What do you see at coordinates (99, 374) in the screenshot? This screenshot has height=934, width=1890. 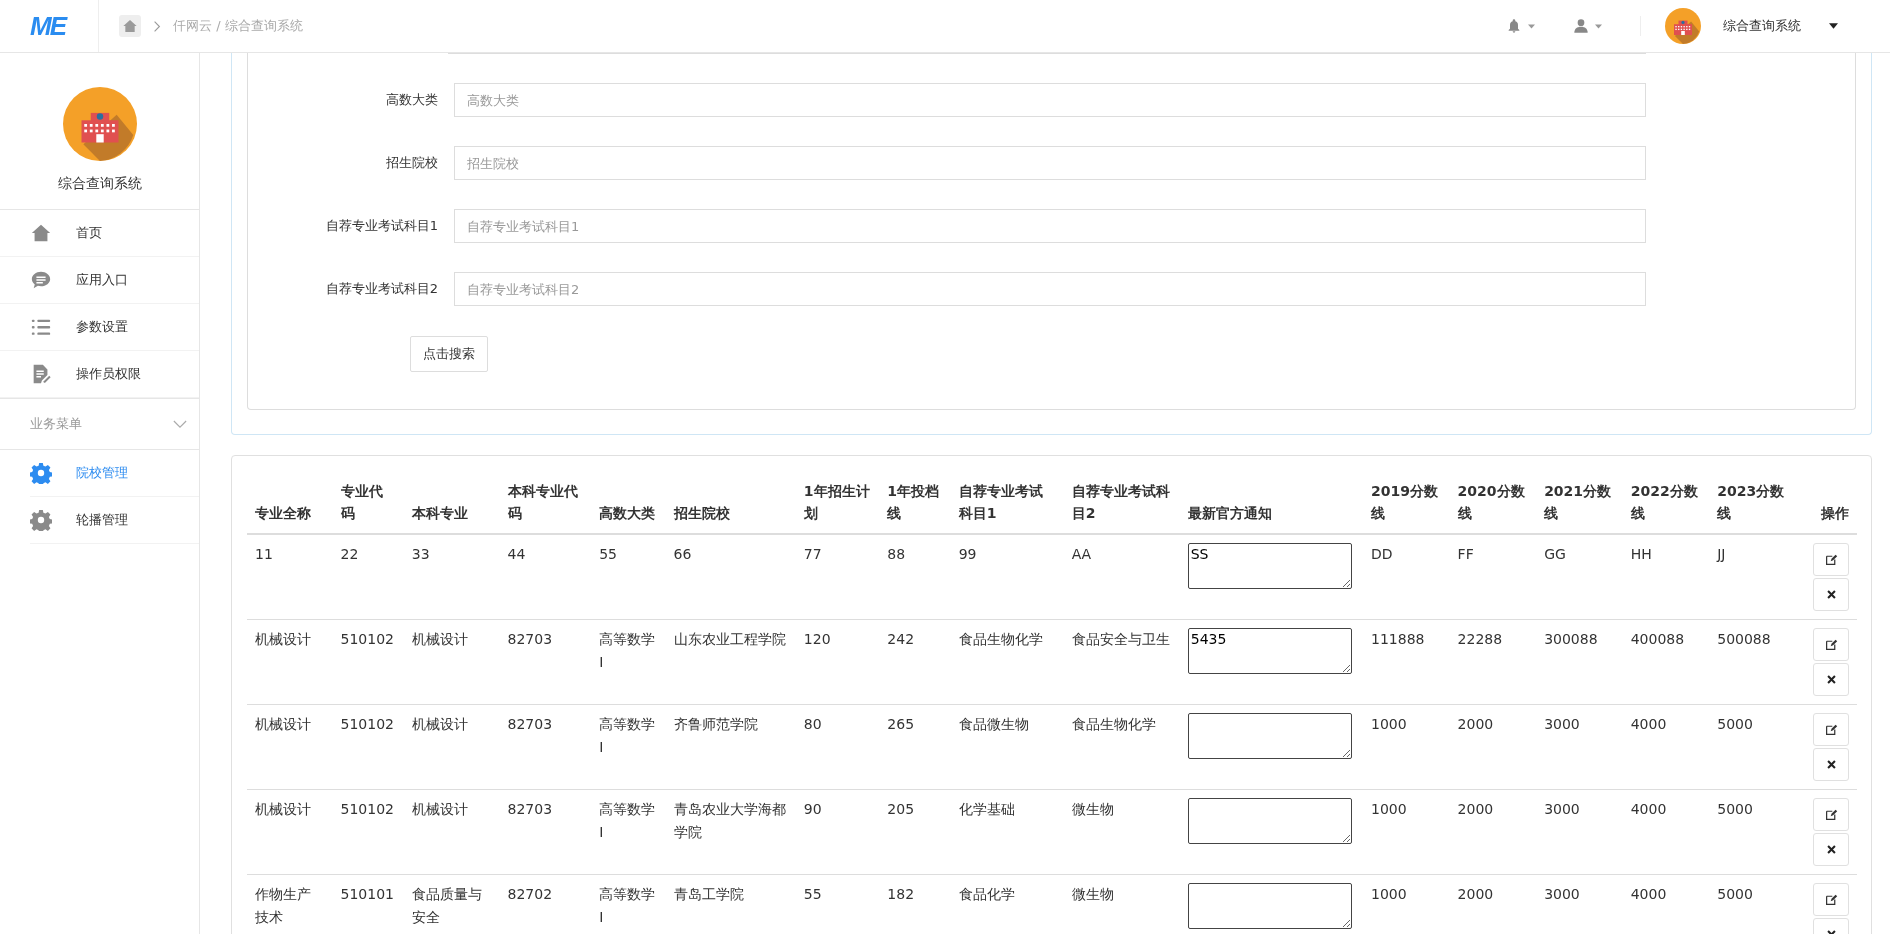 I see `menu-item: 操作员权限` at bounding box center [99, 374].